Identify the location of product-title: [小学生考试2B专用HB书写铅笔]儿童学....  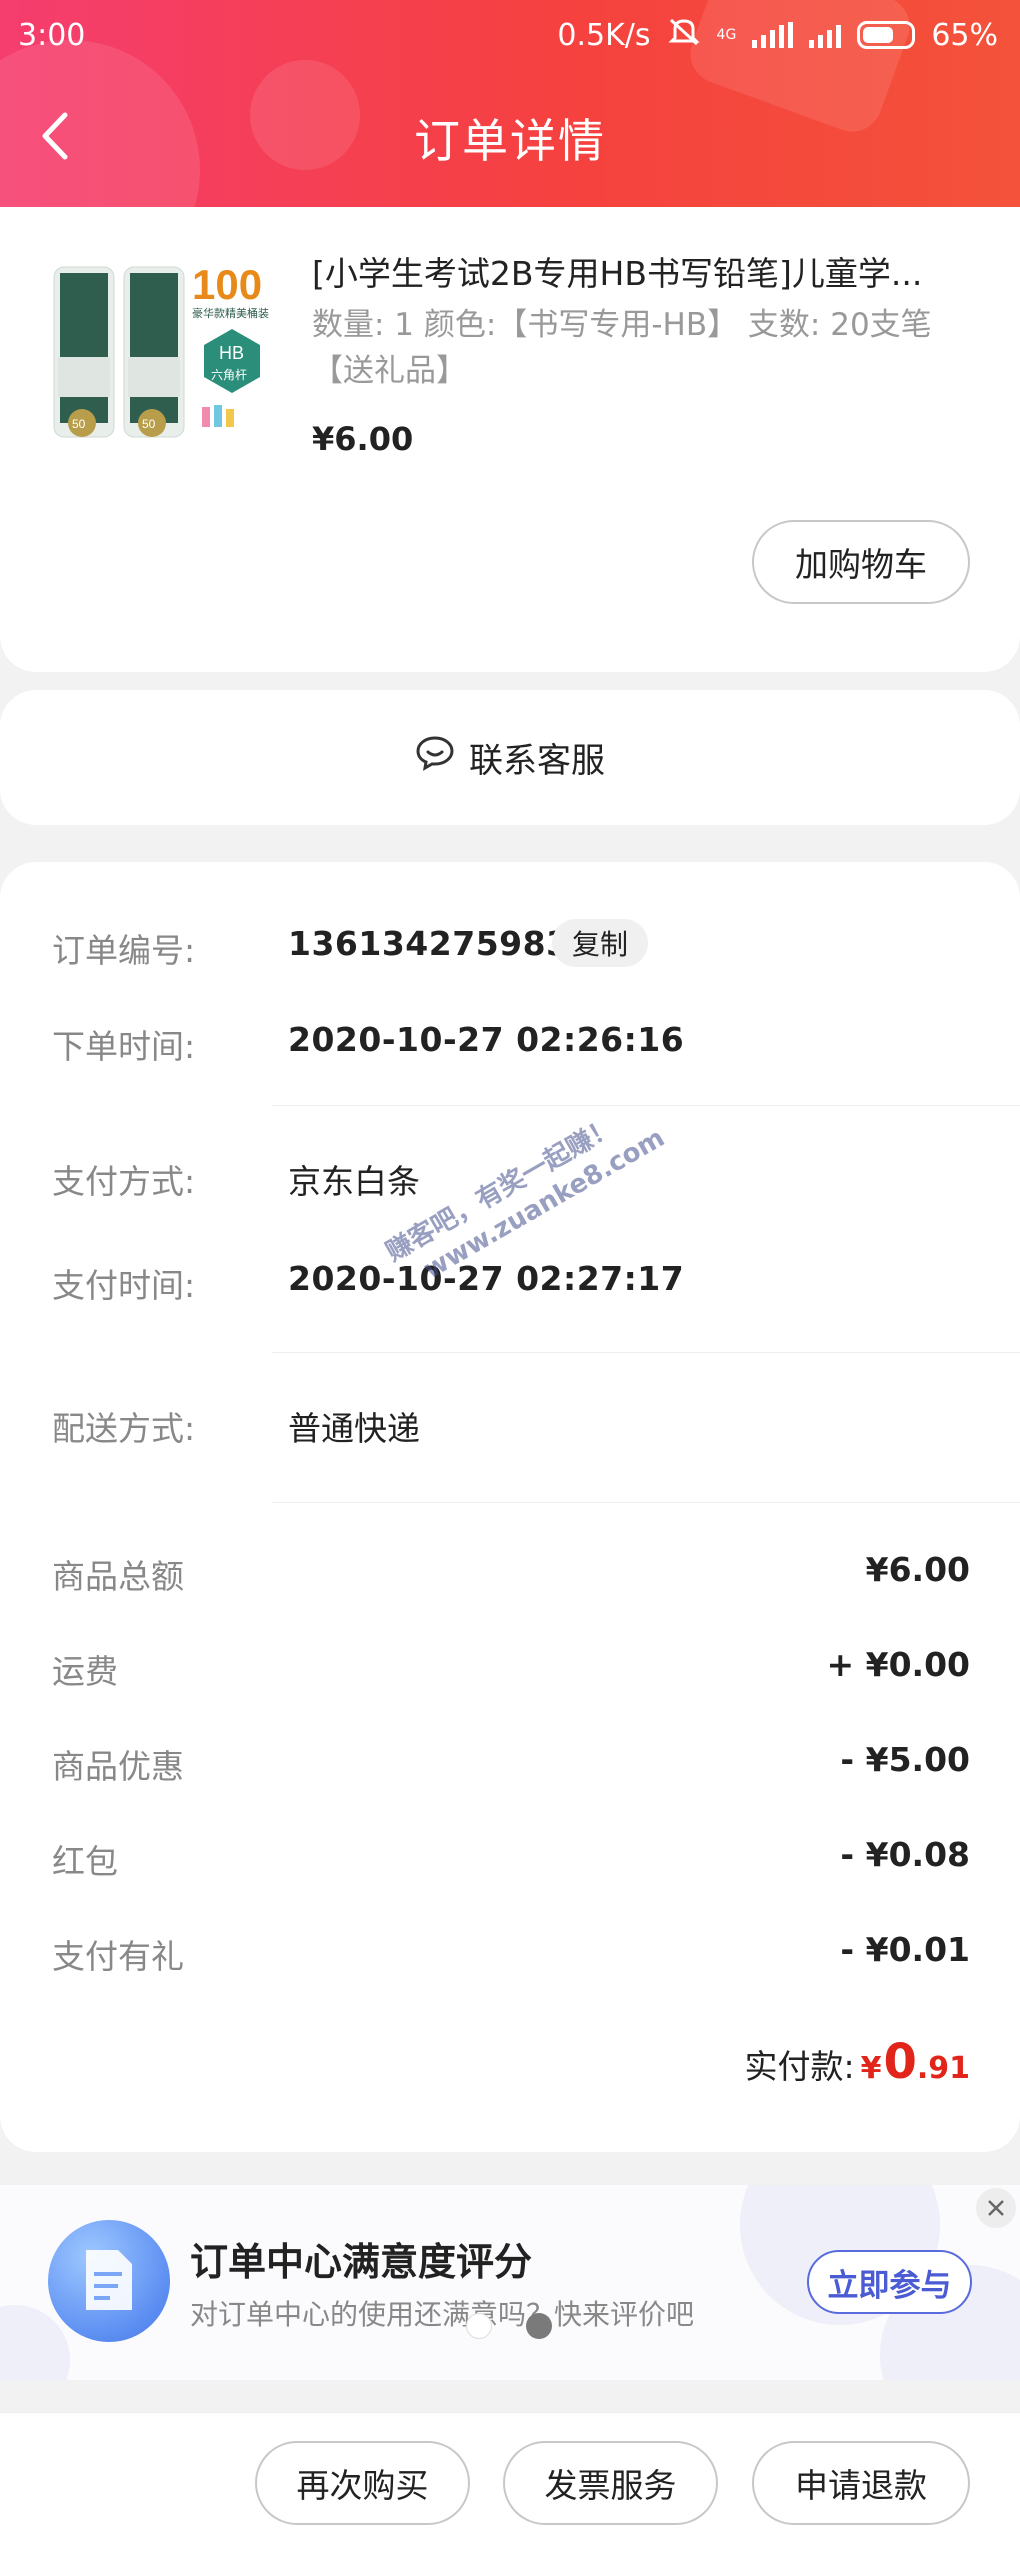
(652, 271).